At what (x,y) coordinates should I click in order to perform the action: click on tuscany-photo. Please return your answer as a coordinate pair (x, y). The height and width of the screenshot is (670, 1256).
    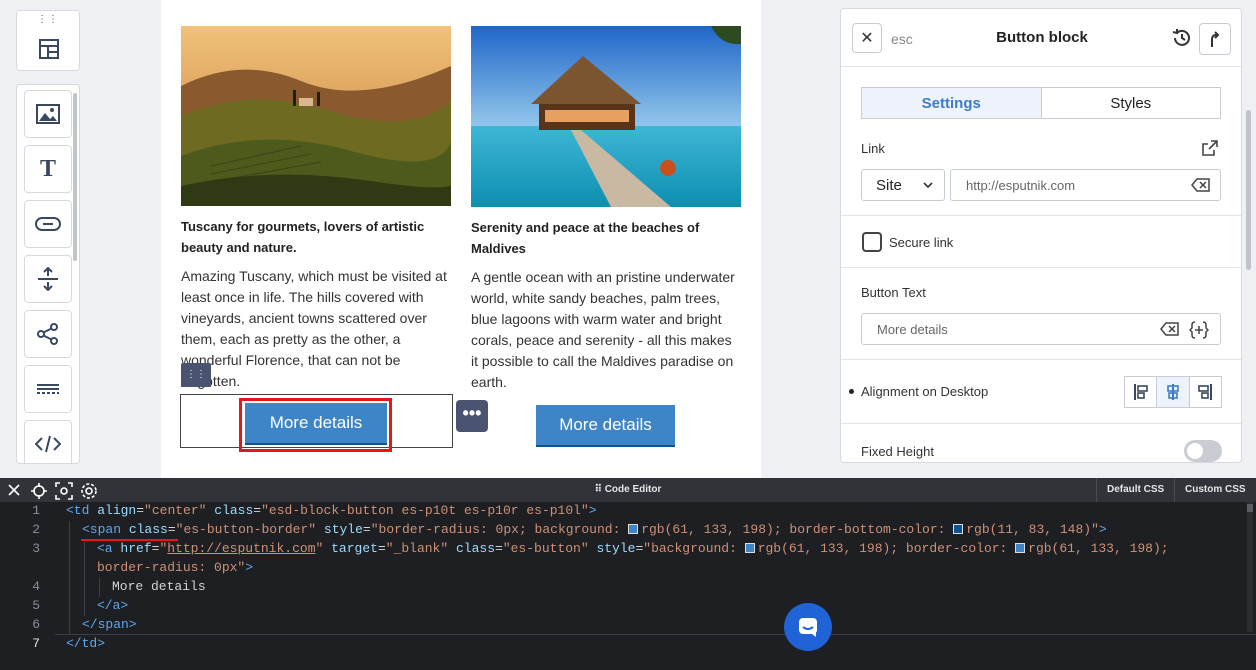
    Looking at the image, I should click on (316, 116).